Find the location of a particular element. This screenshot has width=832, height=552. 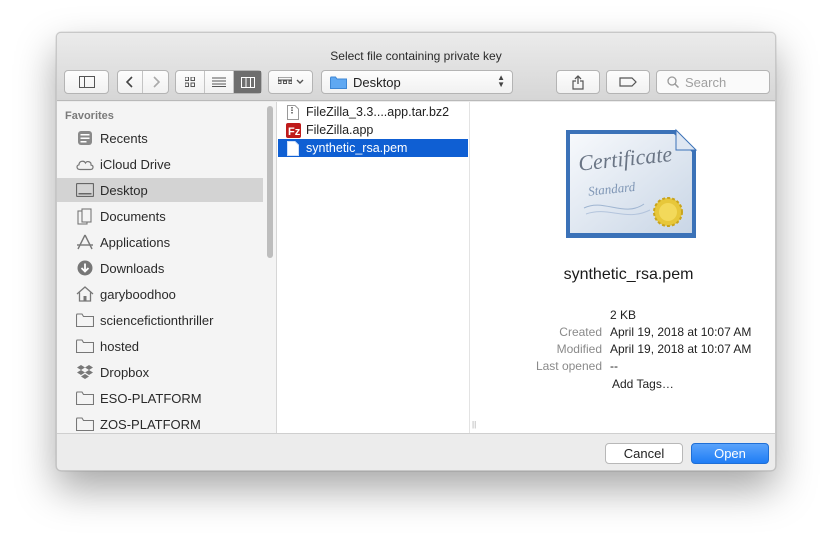

chevron-right-icon is located at coordinates (156, 82).